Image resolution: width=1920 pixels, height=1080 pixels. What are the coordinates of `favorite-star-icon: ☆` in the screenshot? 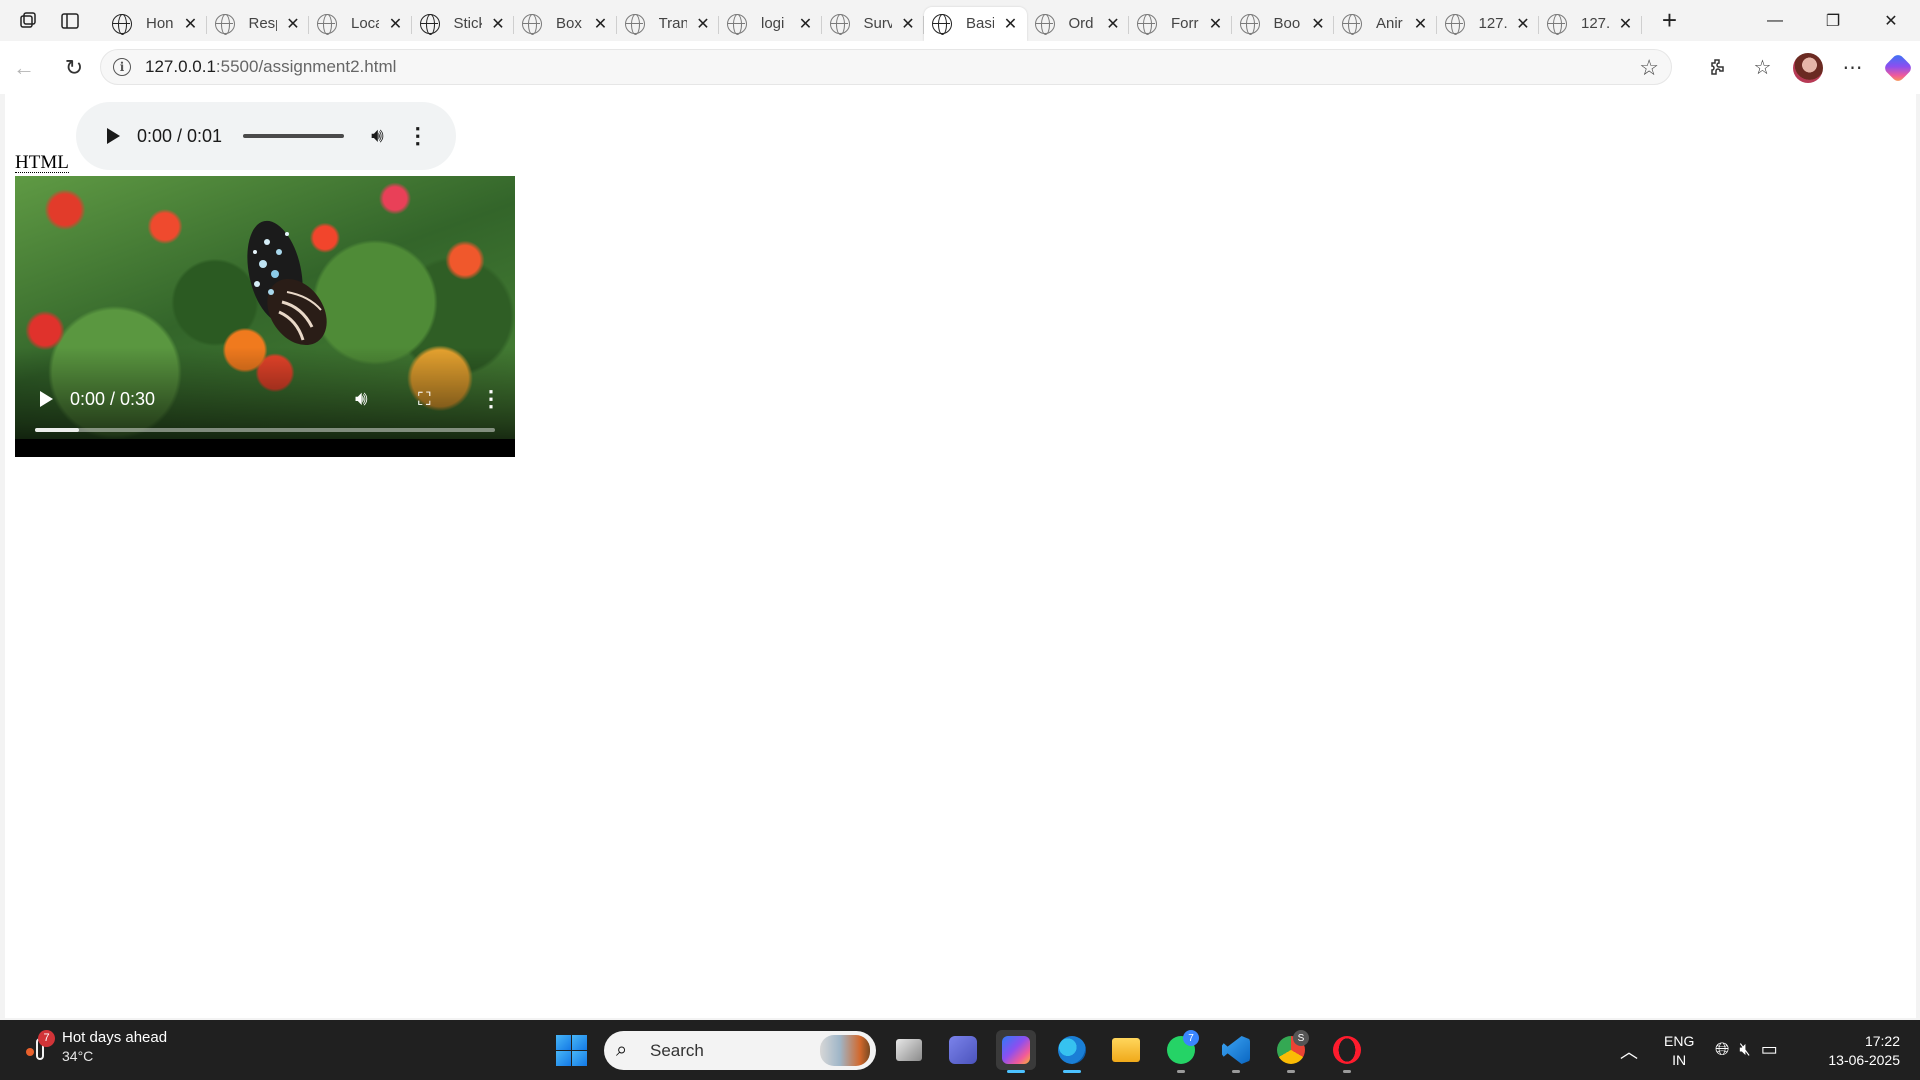 It's located at (1649, 68).